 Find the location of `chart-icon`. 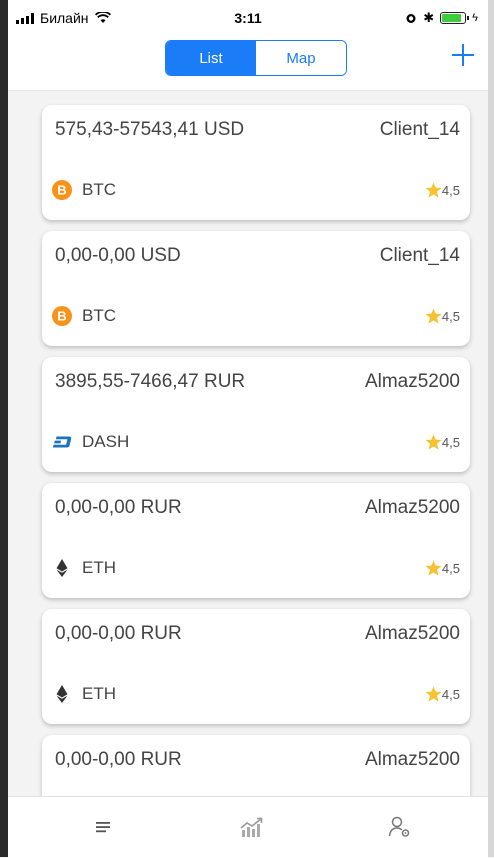

chart-icon is located at coordinates (251, 827).